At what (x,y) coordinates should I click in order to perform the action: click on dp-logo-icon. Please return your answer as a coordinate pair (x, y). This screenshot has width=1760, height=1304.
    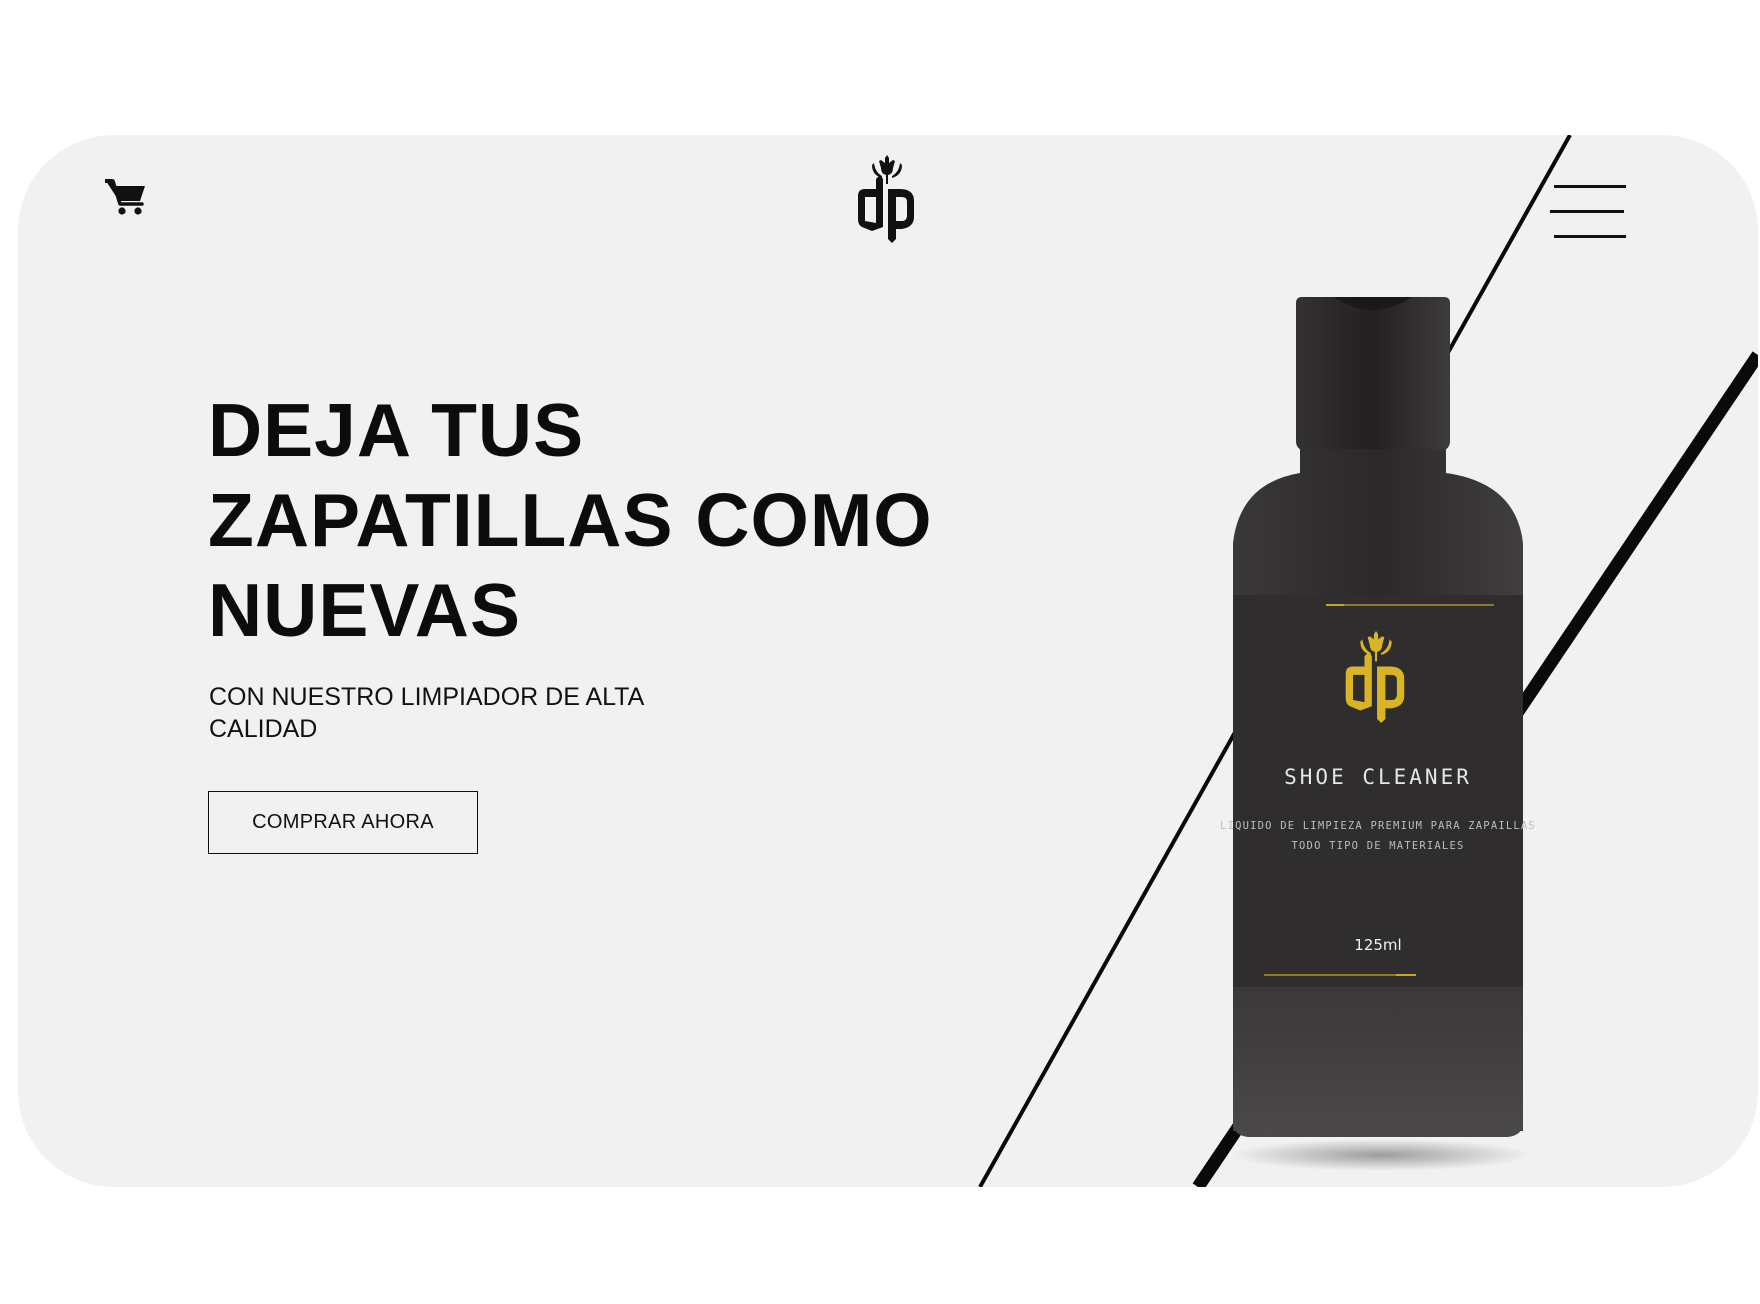
    Looking at the image, I should click on (887, 199).